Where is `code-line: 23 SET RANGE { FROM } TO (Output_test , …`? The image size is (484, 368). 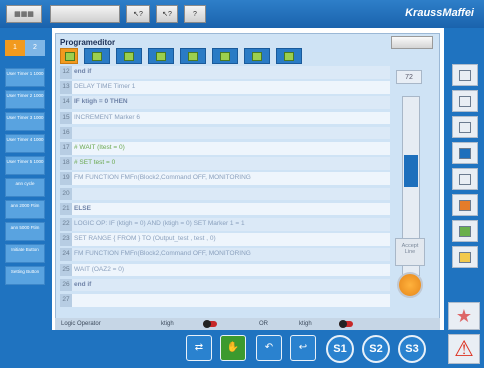
code-line: 23 SET RANGE { FROM } TO (Output_test , … is located at coordinates (225, 239).